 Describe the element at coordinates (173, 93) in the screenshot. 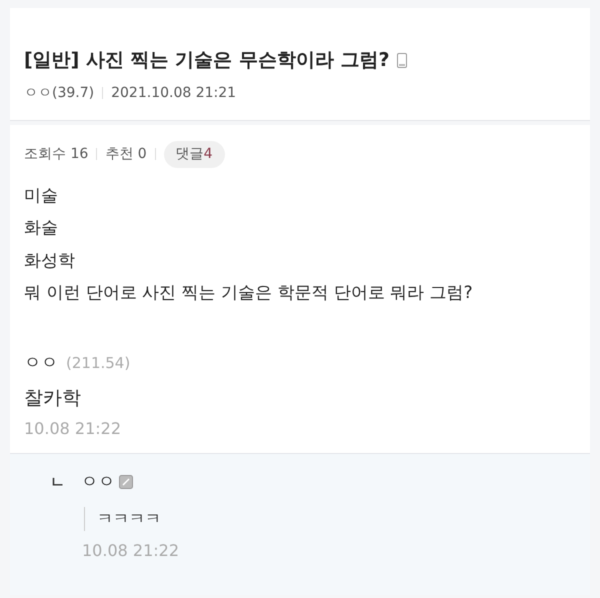

I see `post-date: 2021.10.08 21:21` at that location.